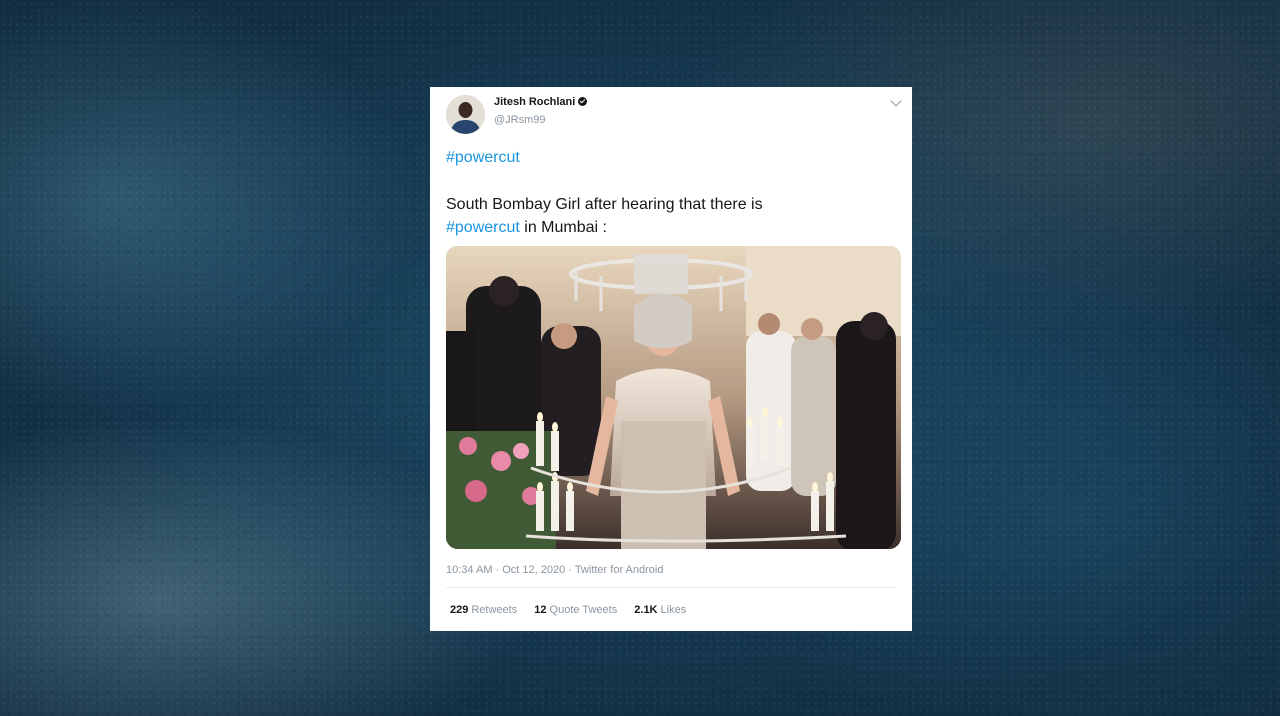  Describe the element at coordinates (671, 587) in the screenshot. I see `divider` at that location.